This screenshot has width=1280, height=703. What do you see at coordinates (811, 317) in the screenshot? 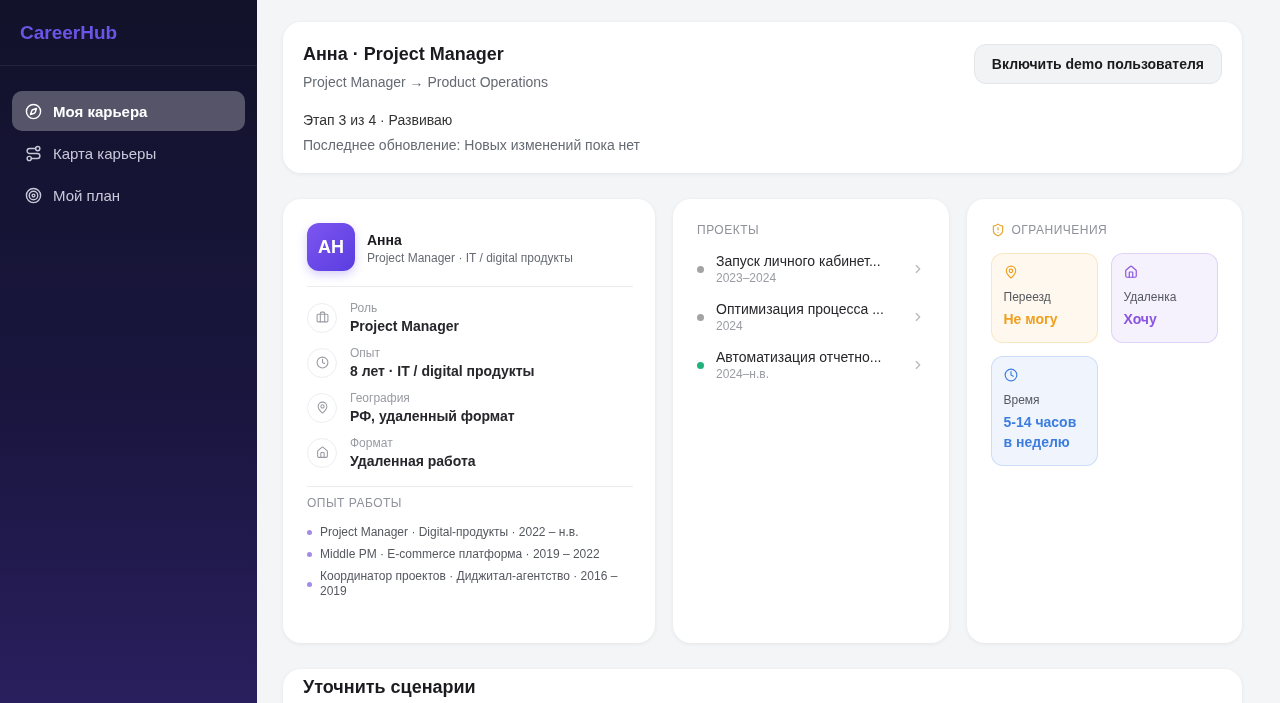
I see `project-item: Оптимизация процесса ... 2024` at bounding box center [811, 317].